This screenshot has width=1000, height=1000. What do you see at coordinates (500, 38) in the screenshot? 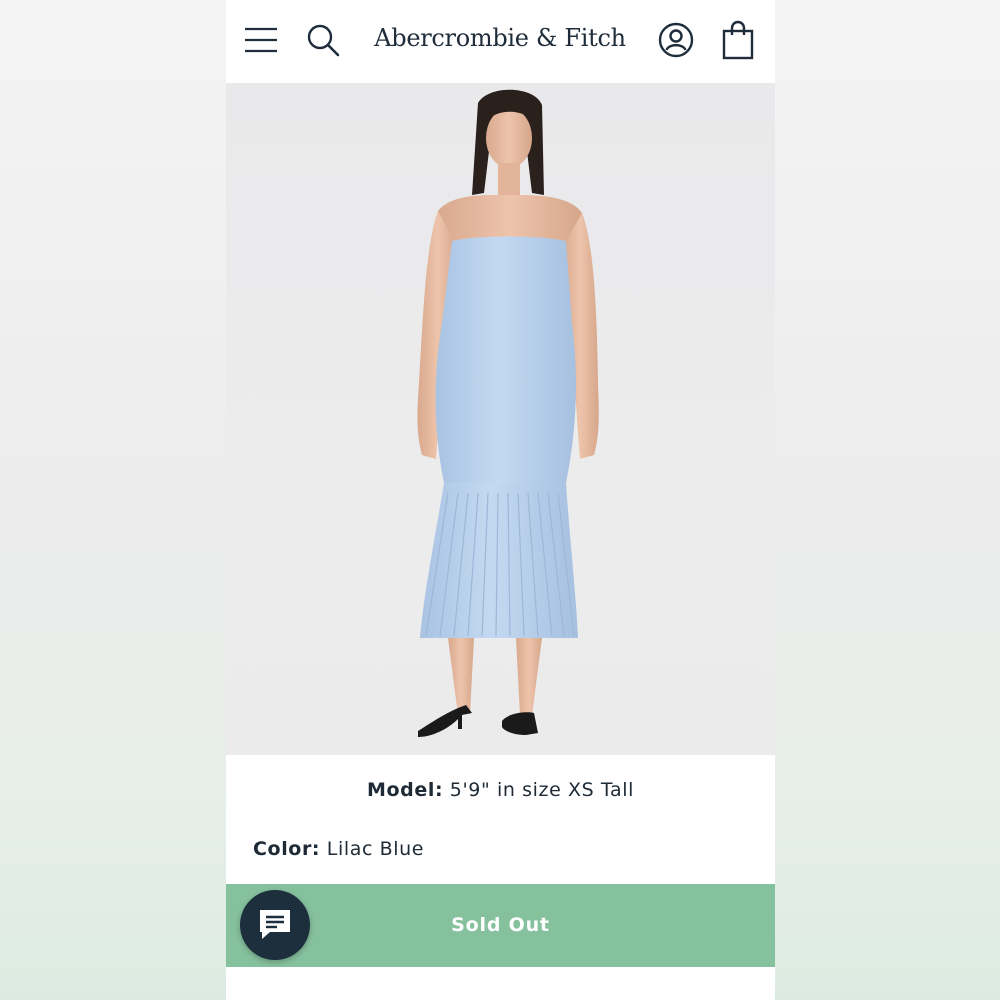
I see `brand-logo: Abercrombie & Fitch` at bounding box center [500, 38].